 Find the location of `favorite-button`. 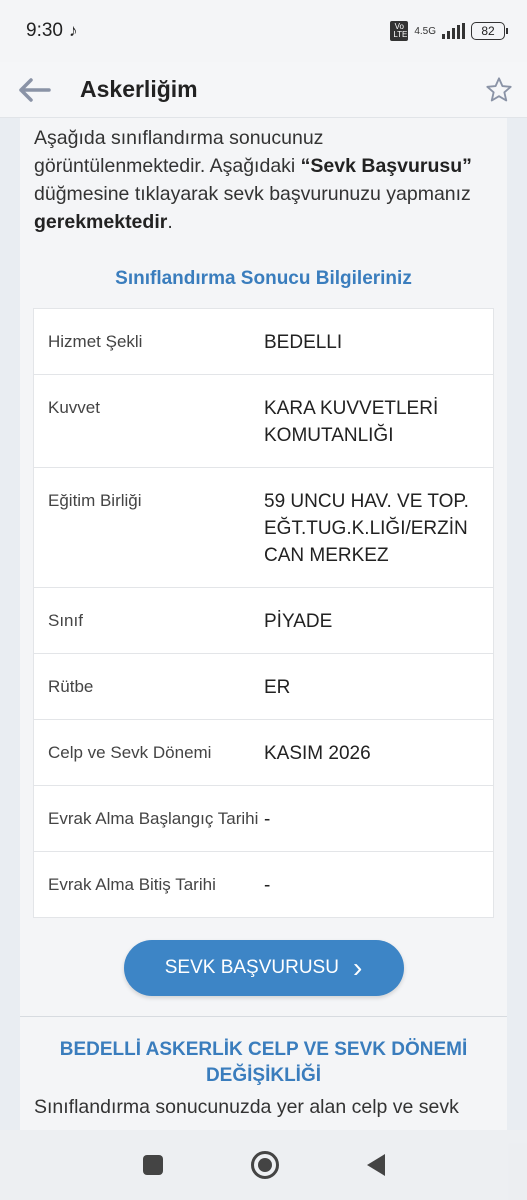

favorite-button is located at coordinates (499, 90).